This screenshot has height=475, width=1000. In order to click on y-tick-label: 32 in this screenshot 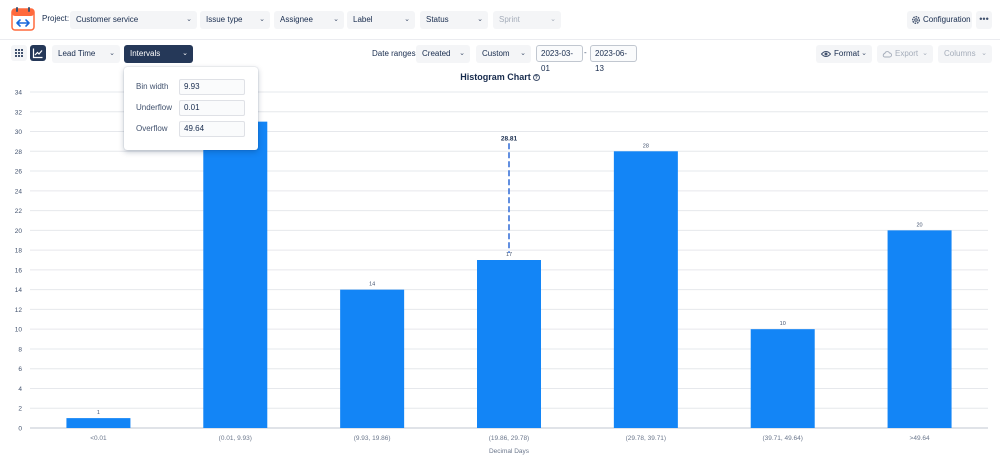, I will do `click(19, 112)`.